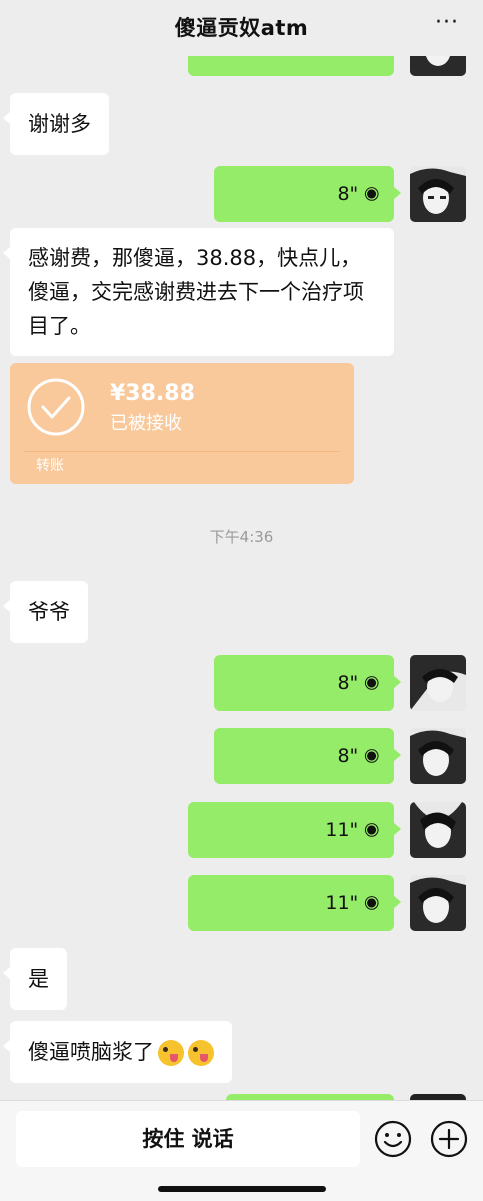 This screenshot has height=1201, width=483. I want to click on transfer-status: 已被接收, so click(146, 423).